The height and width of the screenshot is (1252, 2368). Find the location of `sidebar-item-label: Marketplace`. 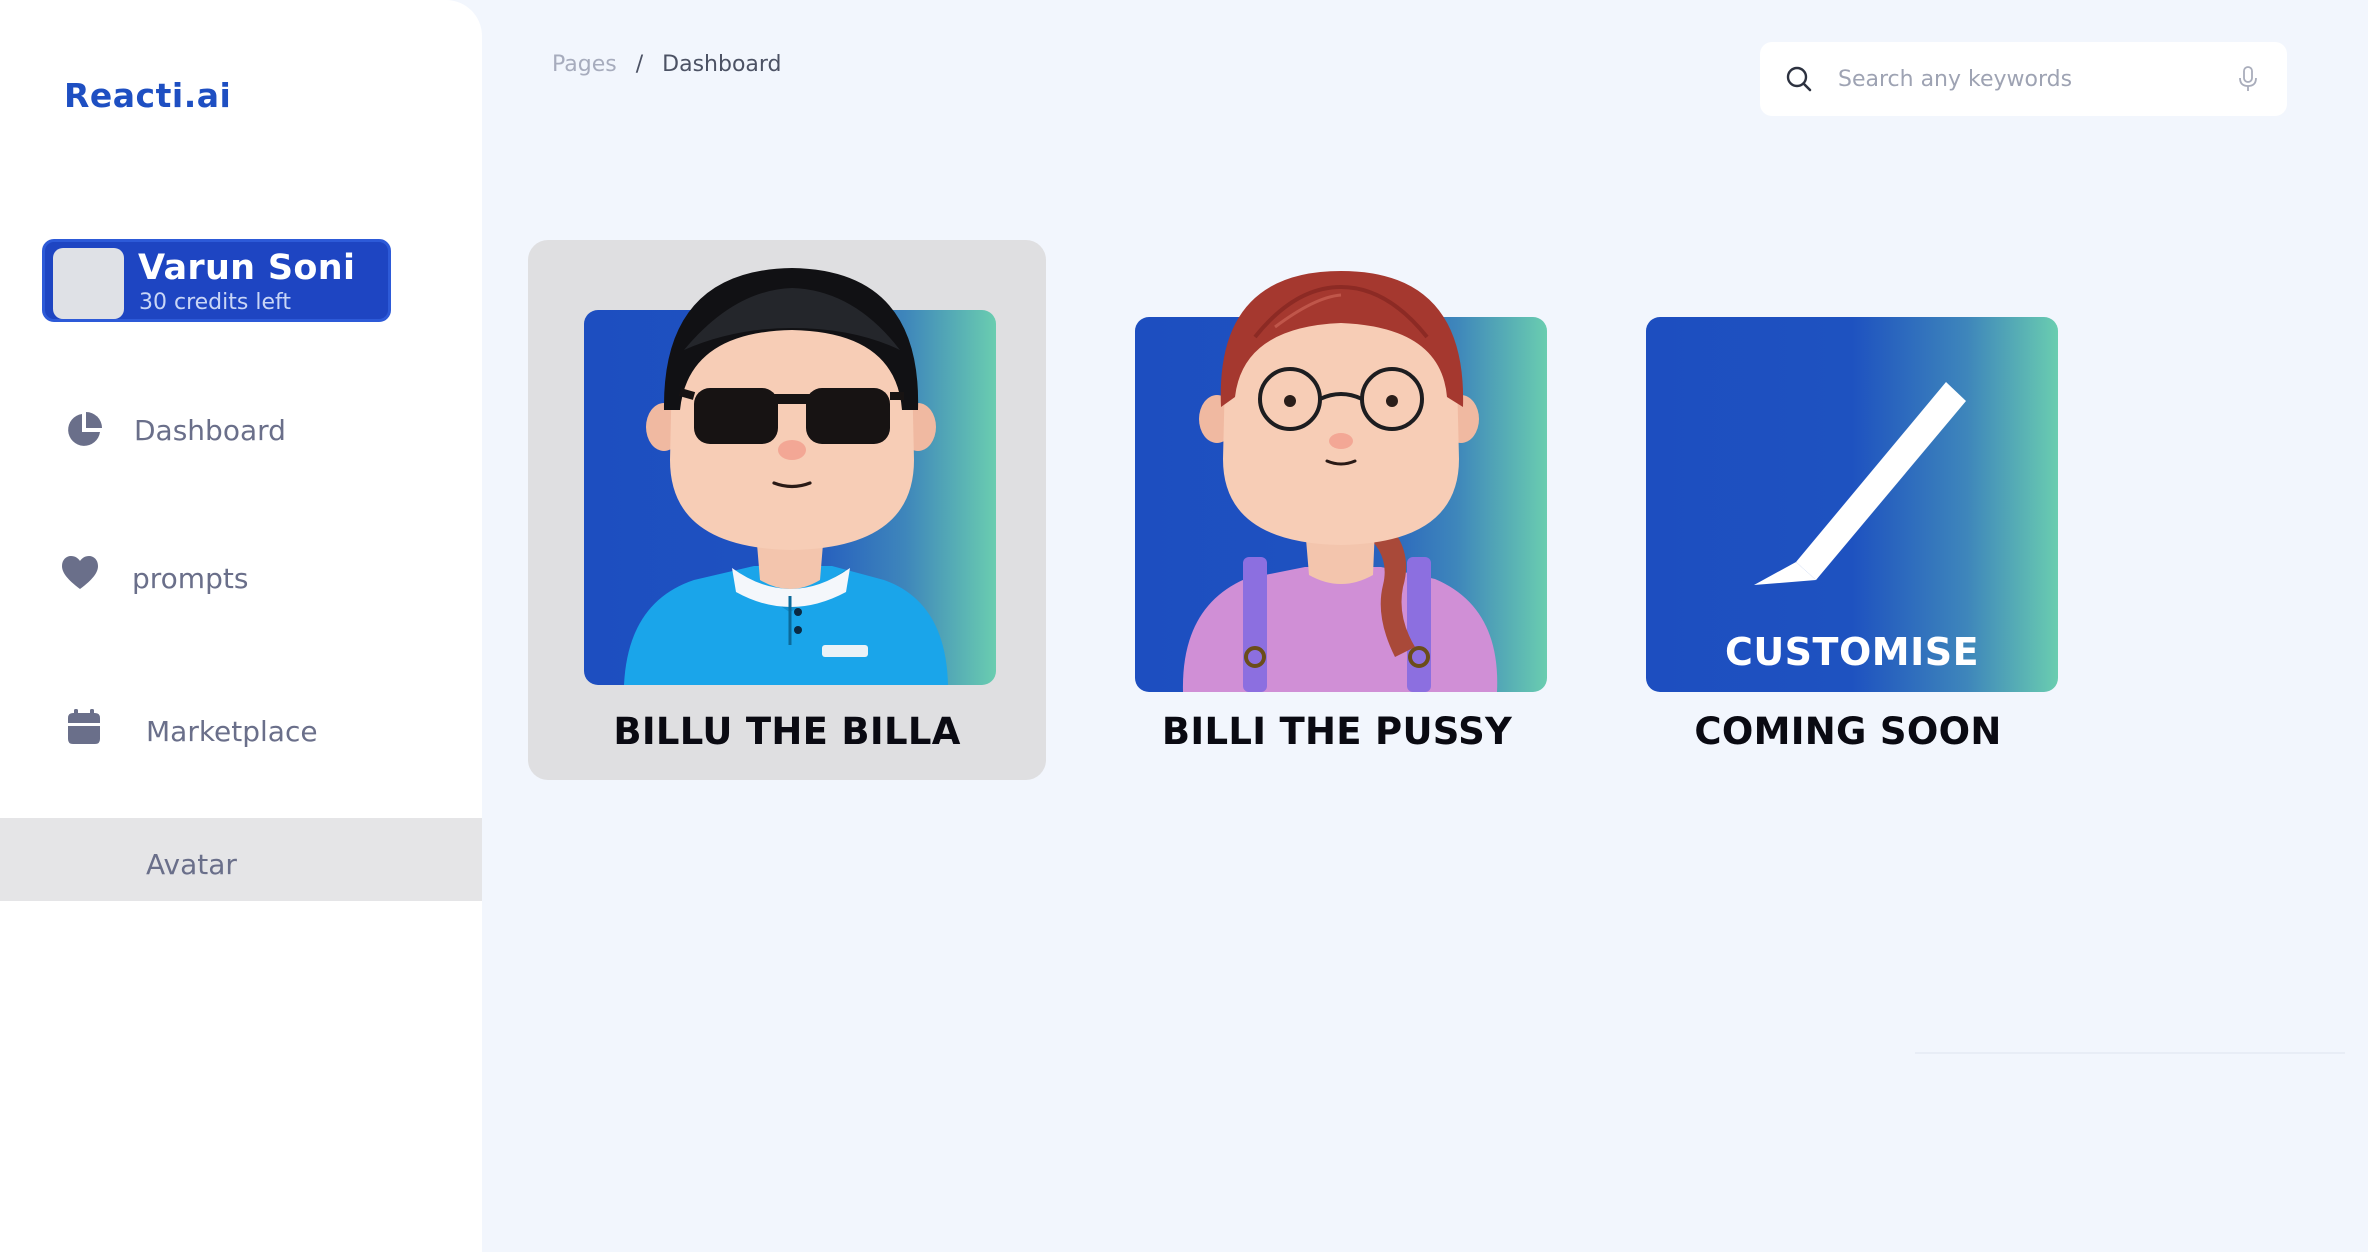

sidebar-item-label: Marketplace is located at coordinates (232, 731).